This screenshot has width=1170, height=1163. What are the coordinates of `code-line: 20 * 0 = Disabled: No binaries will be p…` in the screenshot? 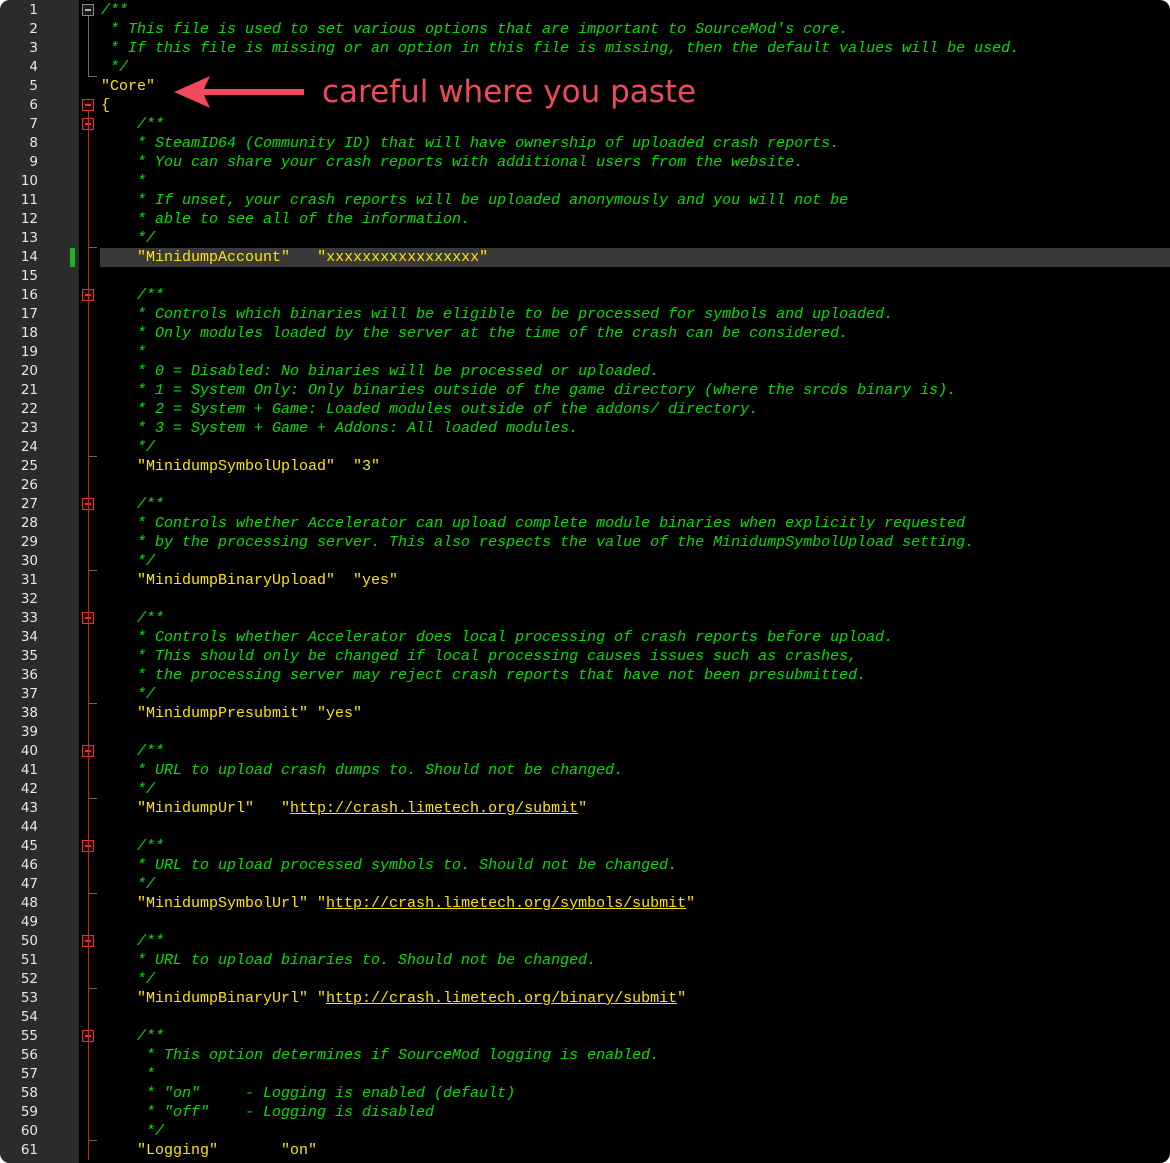 It's located at (585, 371).